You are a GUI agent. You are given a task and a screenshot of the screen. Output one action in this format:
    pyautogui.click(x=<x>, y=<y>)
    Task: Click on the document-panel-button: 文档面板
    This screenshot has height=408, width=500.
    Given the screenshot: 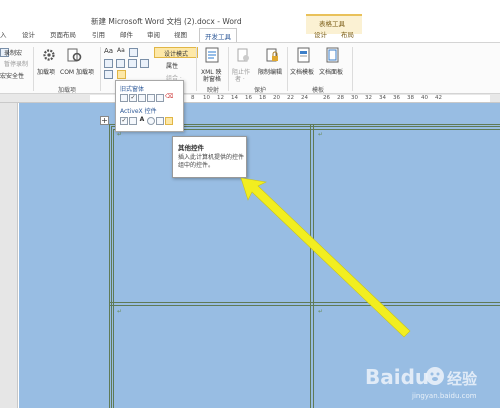 What is the action you would take?
    pyautogui.click(x=331, y=71)
    